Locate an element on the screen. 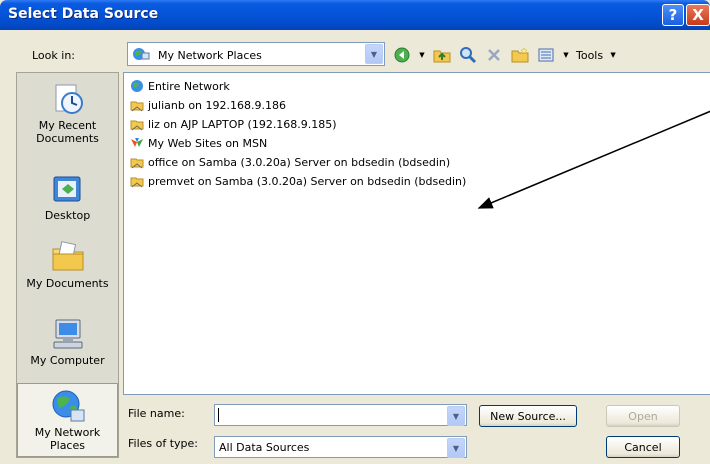 The height and width of the screenshot is (464, 710). places-bar: My Recent Documents Desktop My Documents is located at coordinates (67, 265).